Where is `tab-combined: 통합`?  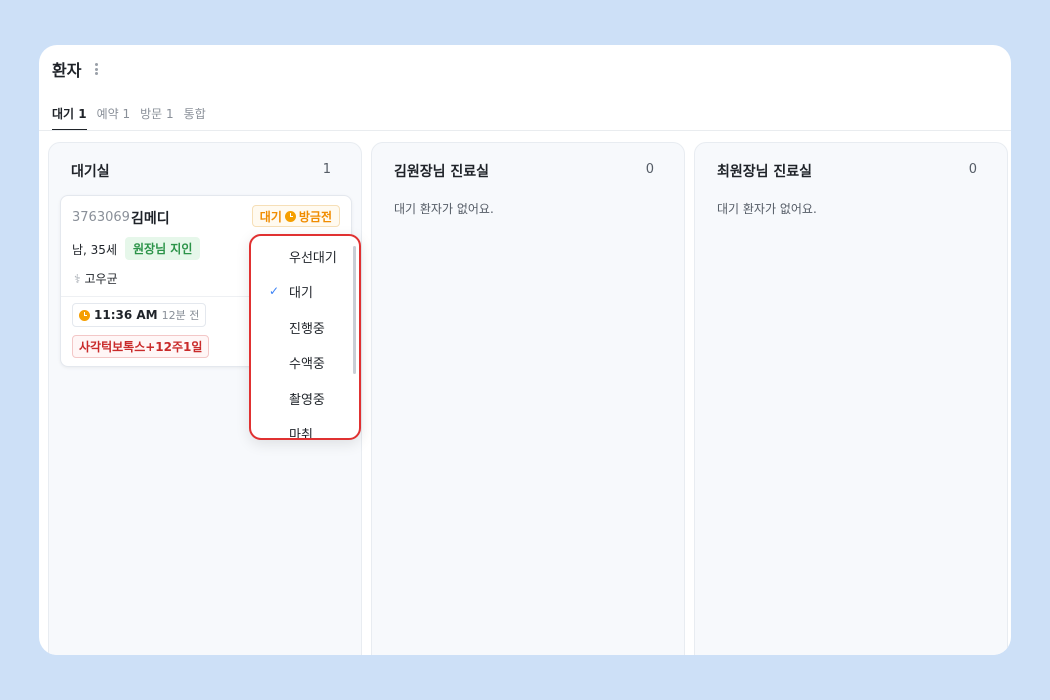 tab-combined: 통합 is located at coordinates (195, 118).